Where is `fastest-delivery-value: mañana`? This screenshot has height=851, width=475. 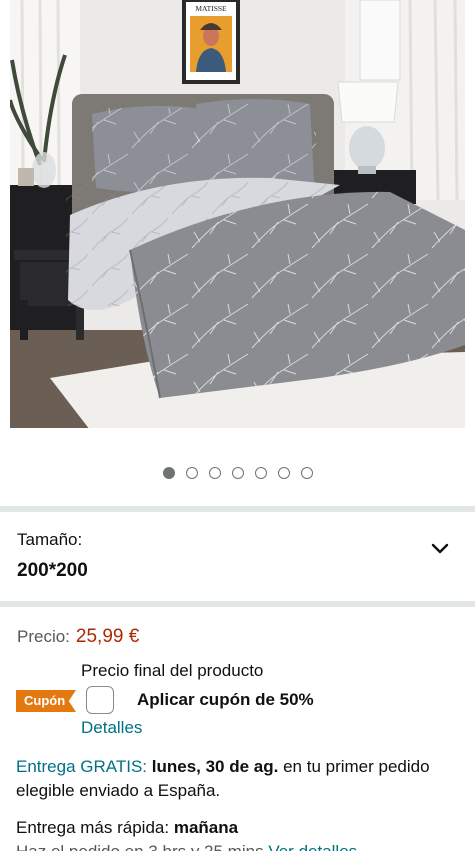
fastest-delivery-value: mañana is located at coordinates (206, 827).